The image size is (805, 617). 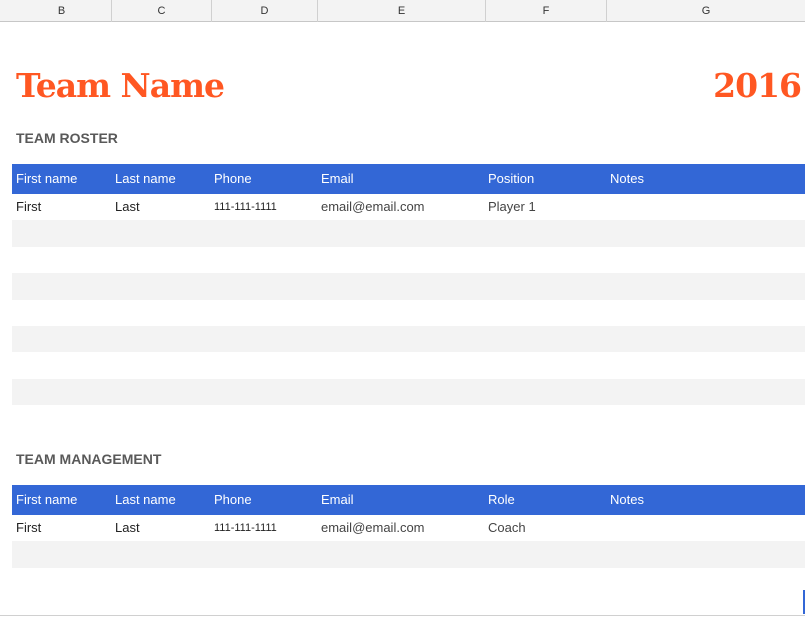 What do you see at coordinates (145, 179) in the screenshot?
I see `roster-header-last-name: Last name` at bounding box center [145, 179].